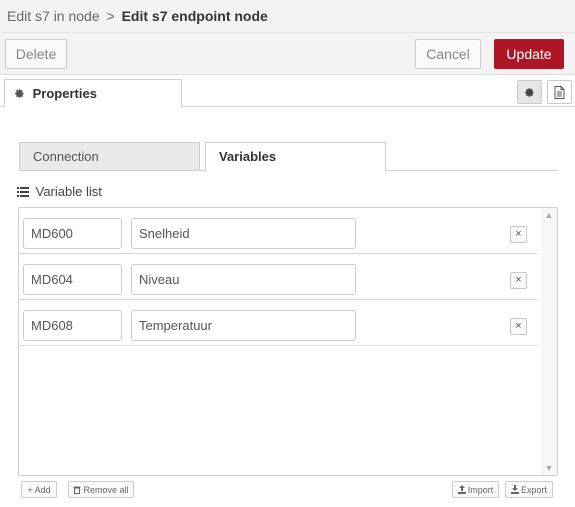 This screenshot has height=507, width=575. What do you see at coordinates (480, 489) in the screenshot?
I see `import-label: Import` at bounding box center [480, 489].